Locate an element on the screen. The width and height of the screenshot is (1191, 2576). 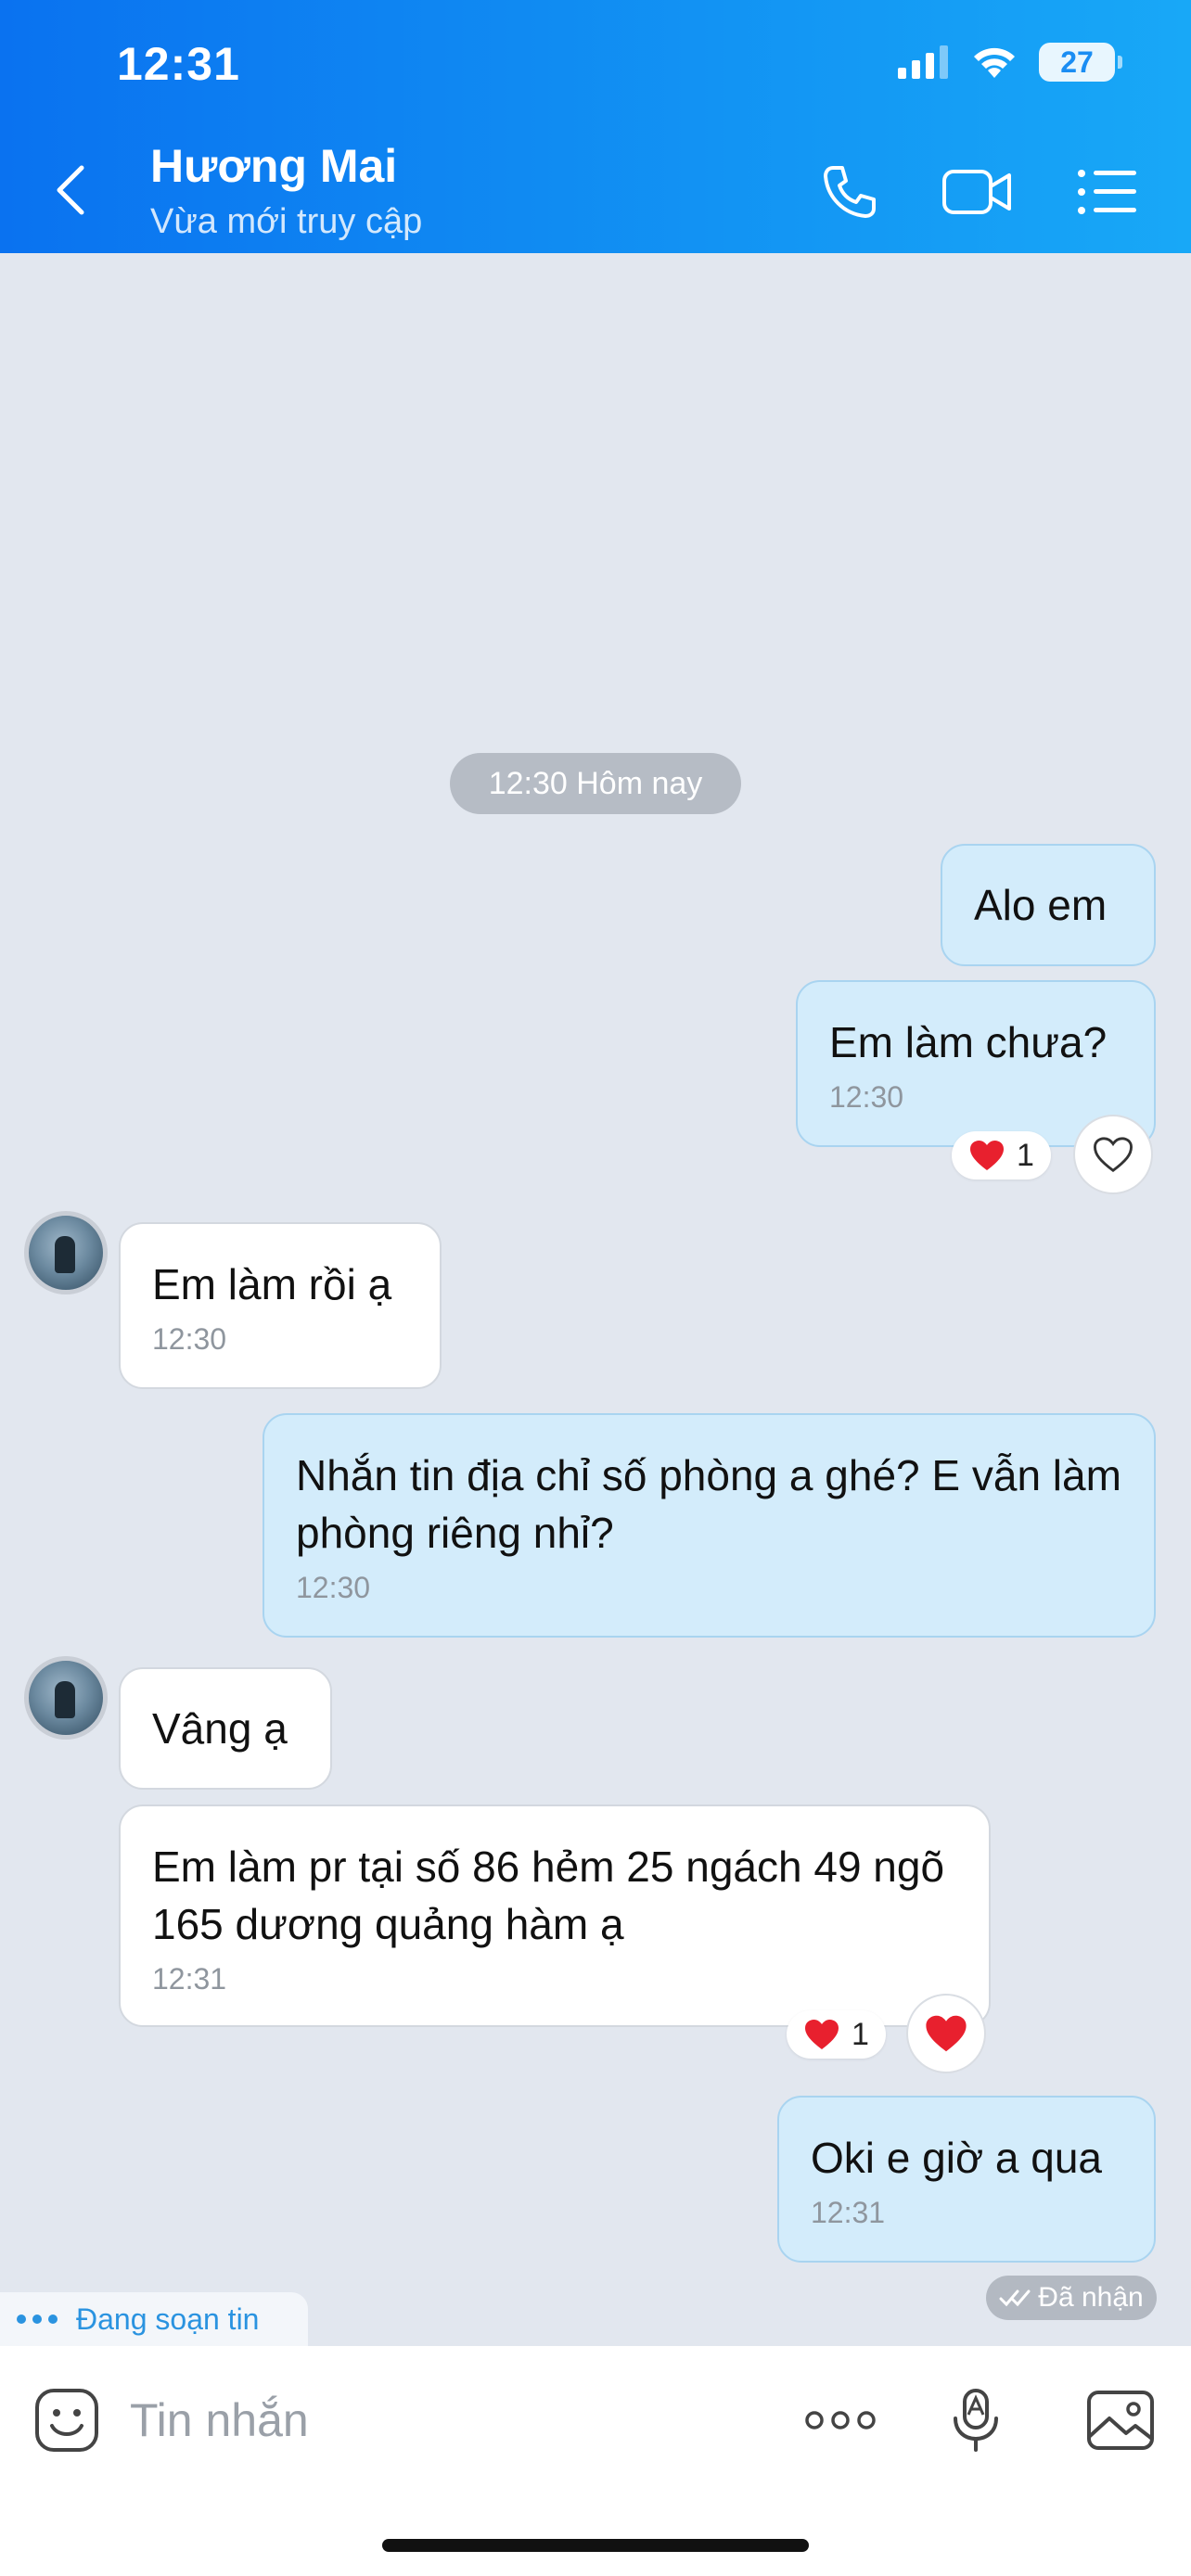
back-button is located at coordinates (80, 191).